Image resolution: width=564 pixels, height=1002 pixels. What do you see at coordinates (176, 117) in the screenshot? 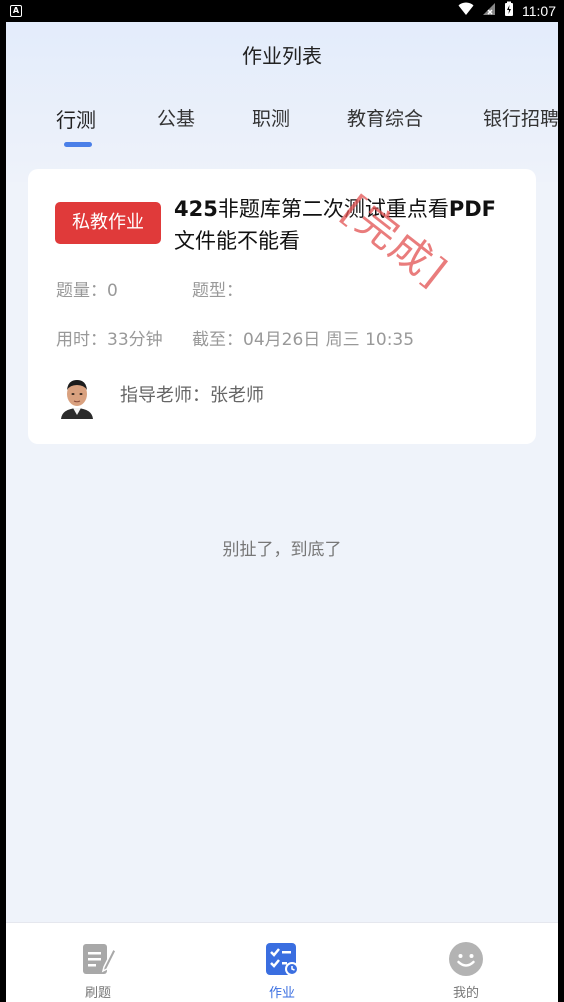
I see `tab-gongji: 公基` at bounding box center [176, 117].